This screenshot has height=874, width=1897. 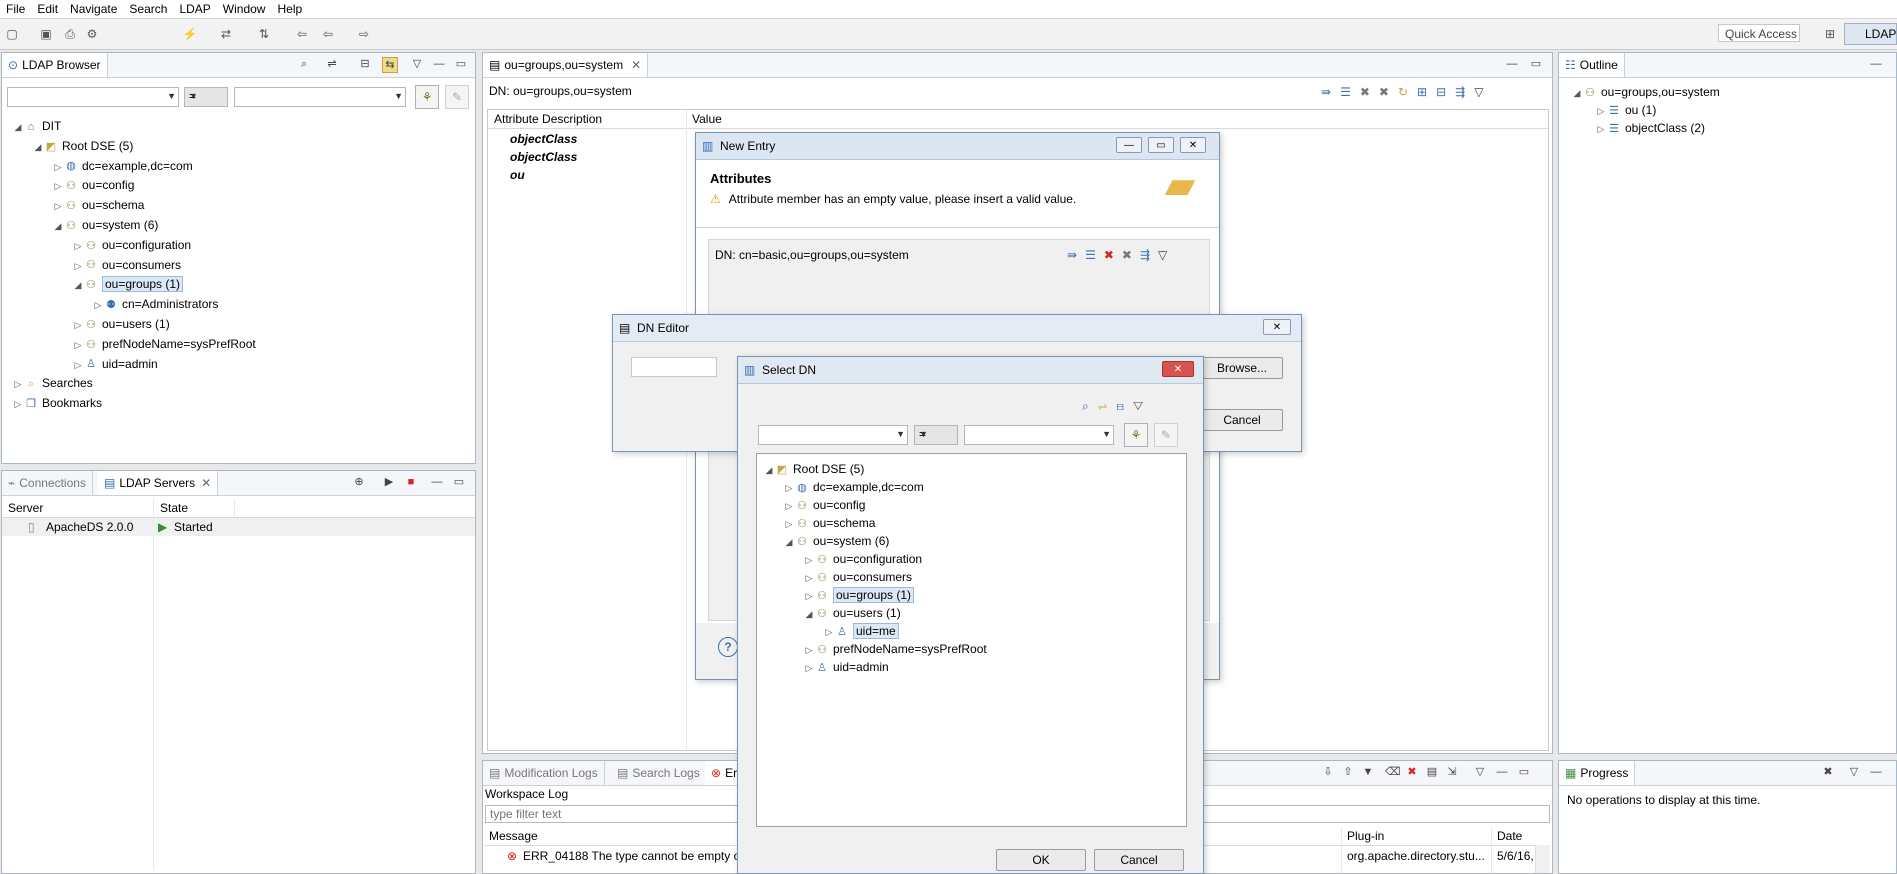 What do you see at coordinates (1592, 65) in the screenshot?
I see `tab-outline: ☷ Outline` at bounding box center [1592, 65].